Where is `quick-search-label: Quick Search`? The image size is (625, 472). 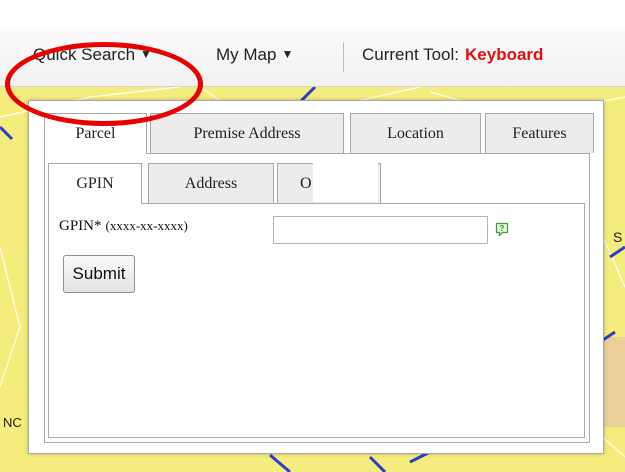 quick-search-label: Quick Search is located at coordinates (84, 54).